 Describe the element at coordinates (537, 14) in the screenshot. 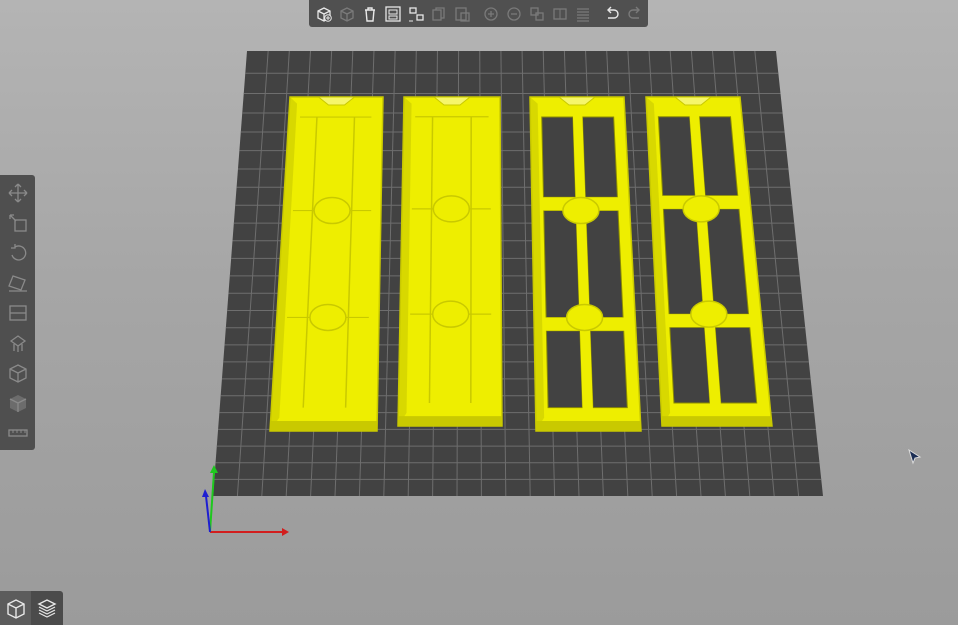

I see `split-objects-icon` at that location.